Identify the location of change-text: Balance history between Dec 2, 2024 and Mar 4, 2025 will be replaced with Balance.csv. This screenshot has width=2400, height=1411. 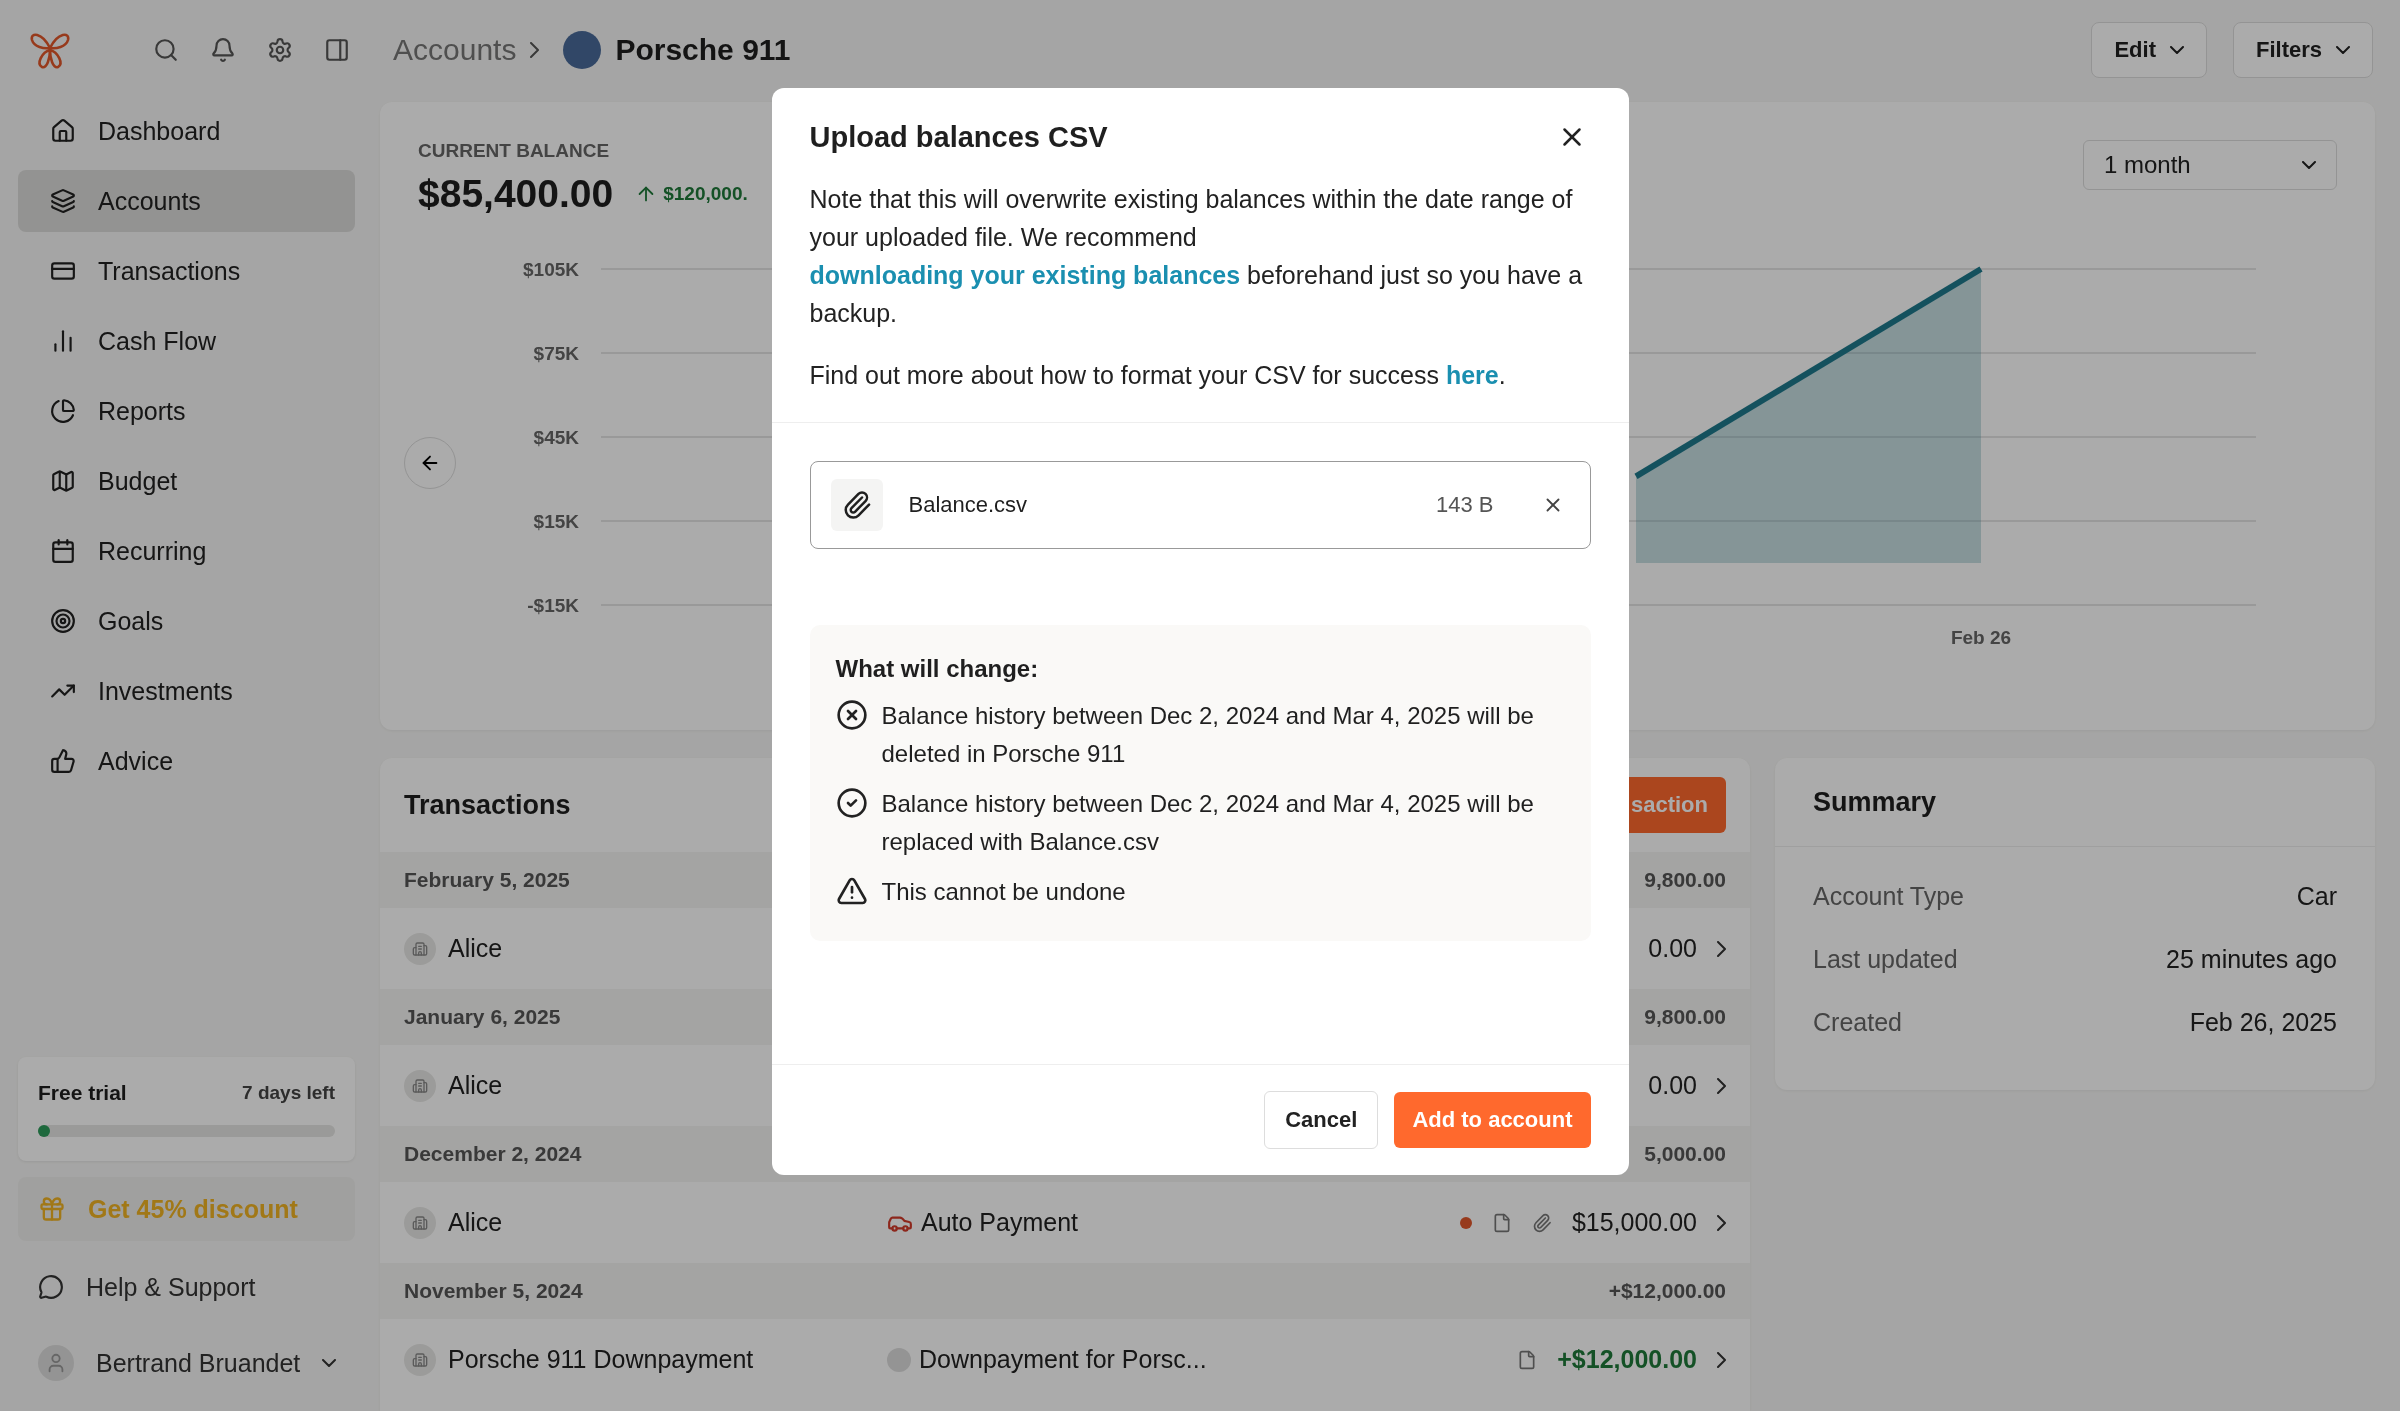
(1208, 823).